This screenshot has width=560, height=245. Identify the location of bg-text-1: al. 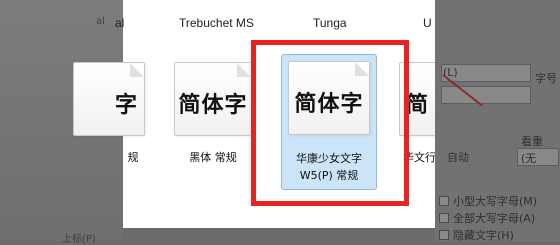
(100, 21).